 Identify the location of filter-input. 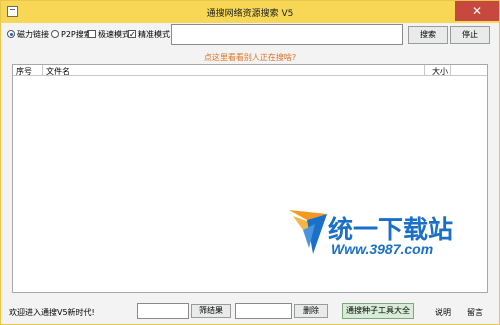
(163, 311).